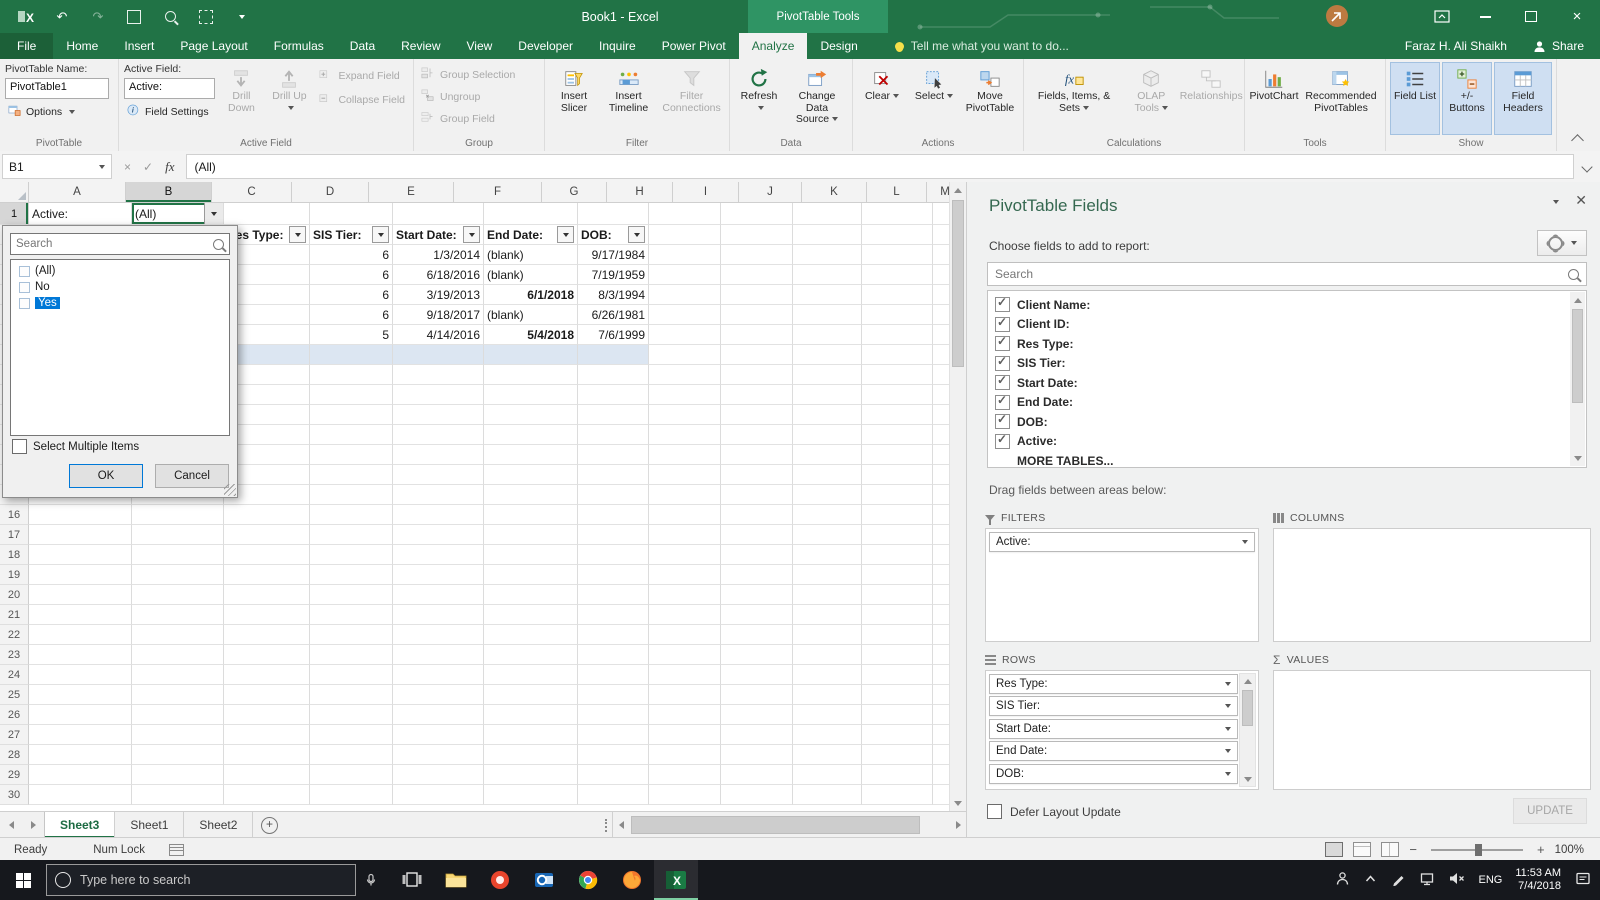 The height and width of the screenshot is (900, 1600). I want to click on cell-F2: End Date:, so click(531, 235).